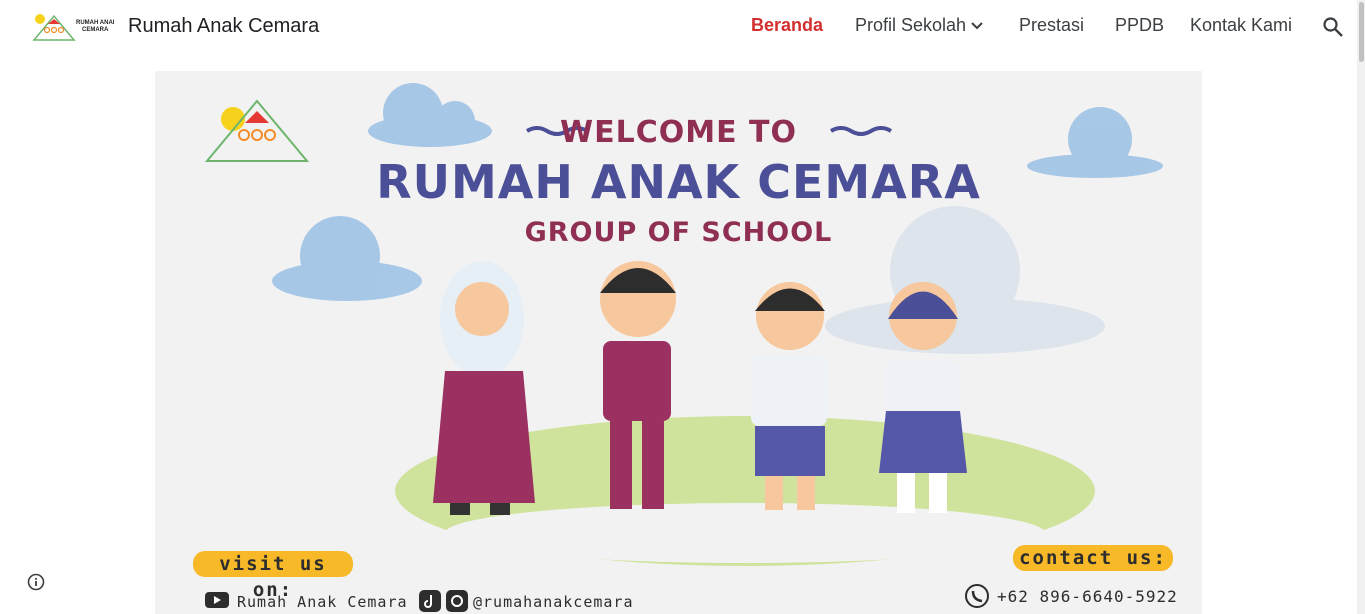 The height and width of the screenshot is (614, 1365). Describe the element at coordinates (1241, 25) in the screenshot. I see `nav-kontak-kami: Kontak Kami` at that location.